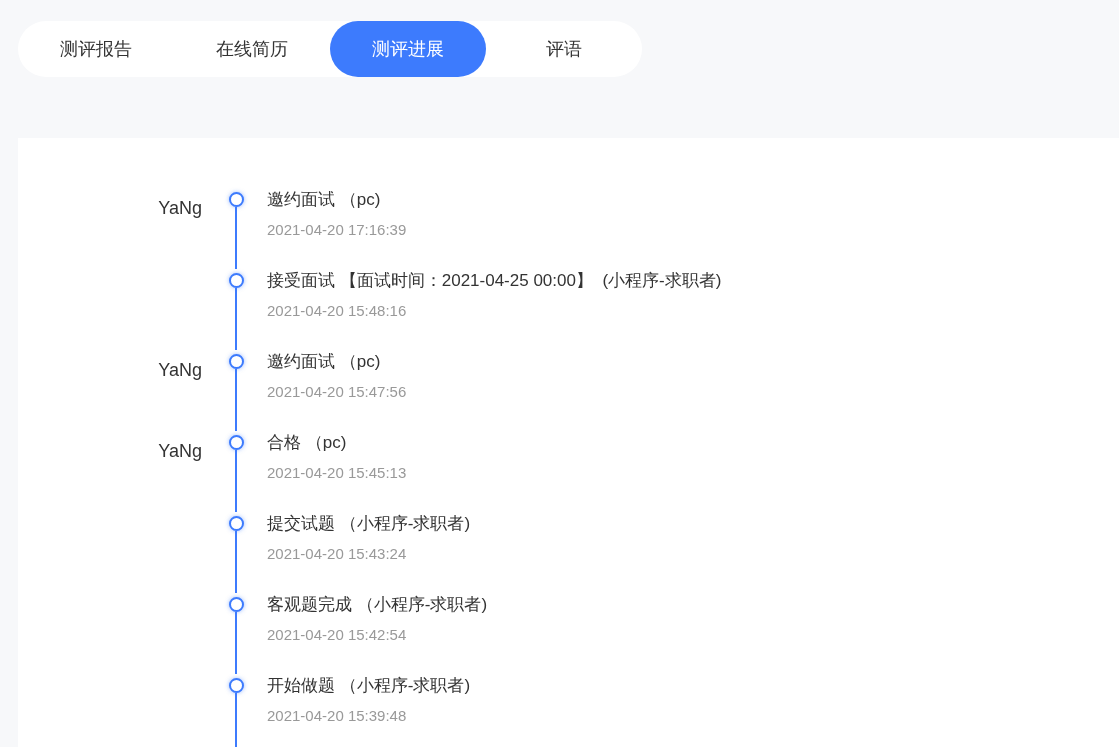 This screenshot has width=1119, height=747. I want to click on event-time: 2021-04-20 15:48:16, so click(337, 310).